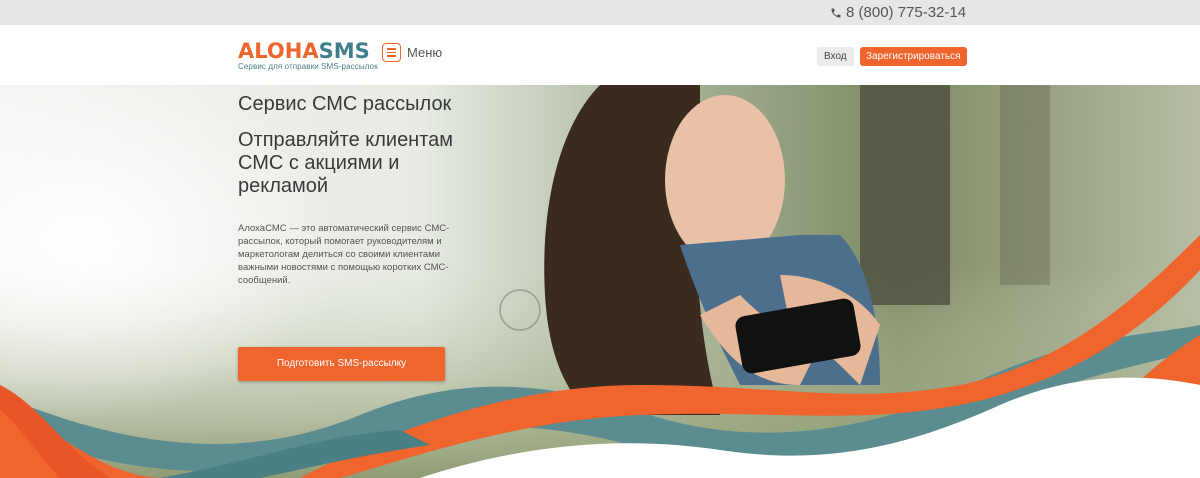 This screenshot has height=478, width=1200. Describe the element at coordinates (344, 51) in the screenshot. I see `logo-sms-text: SMS` at that location.